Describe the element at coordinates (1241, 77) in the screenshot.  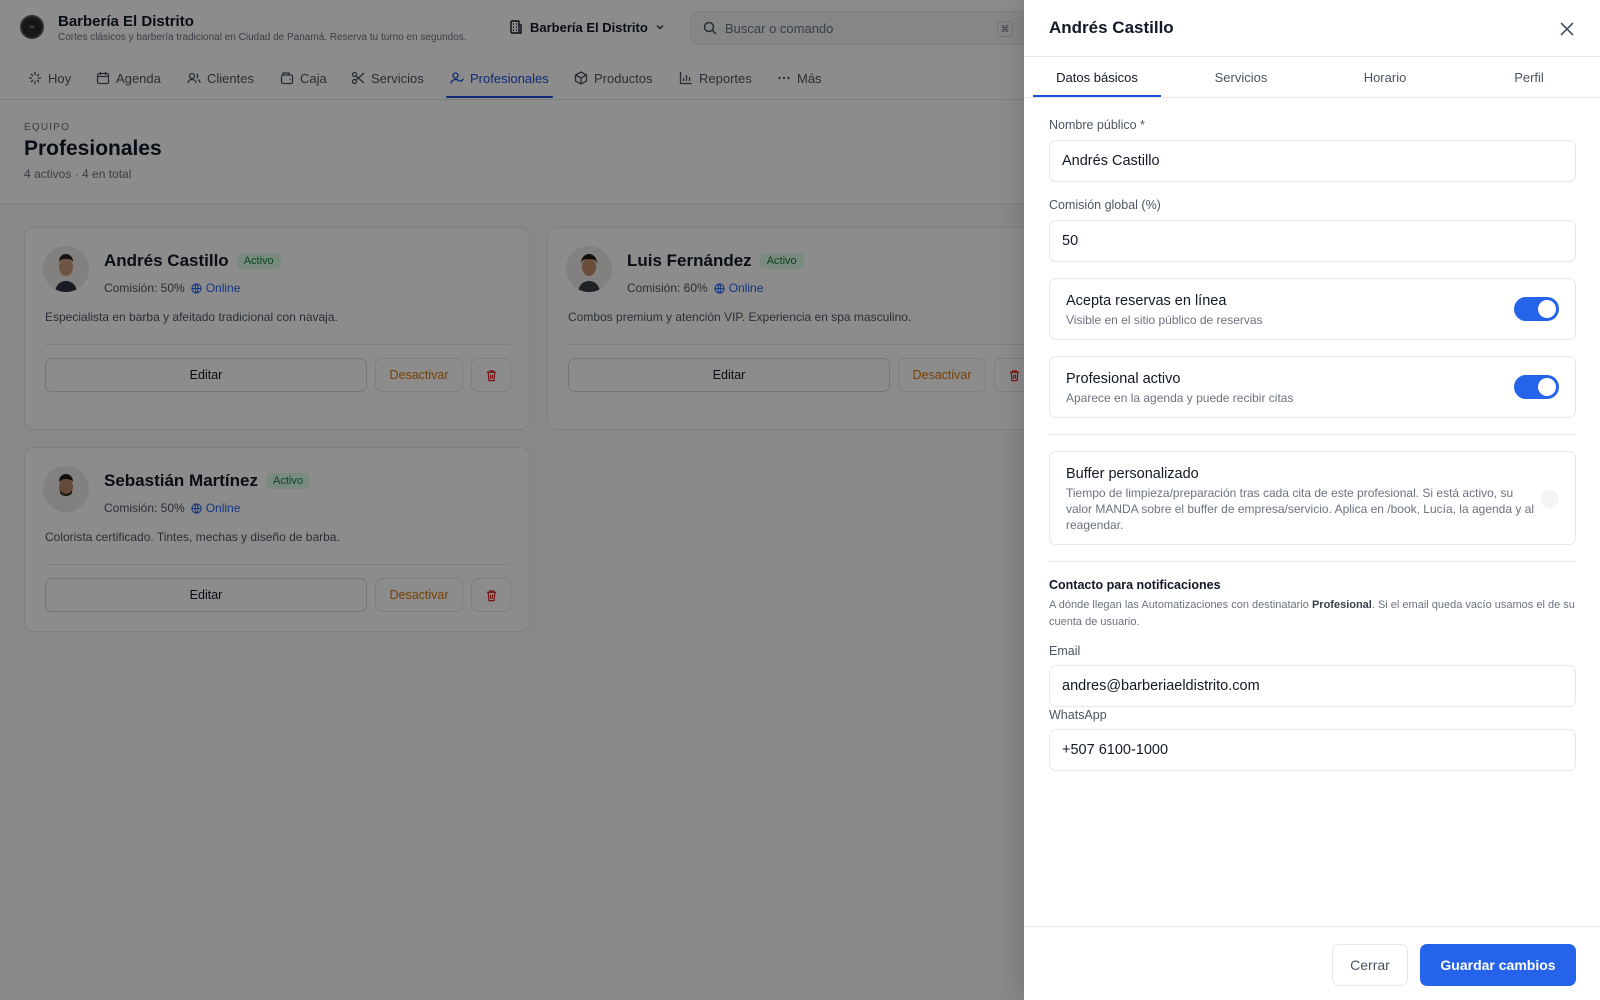
I see `tab-servicios: Servicios` at that location.